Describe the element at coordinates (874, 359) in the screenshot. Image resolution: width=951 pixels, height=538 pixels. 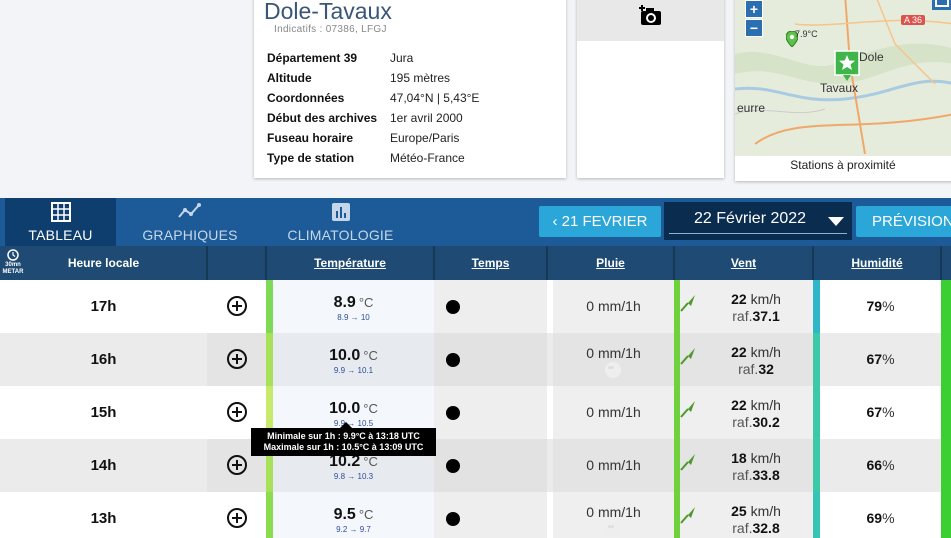
I see `humidity-value: 67` at that location.